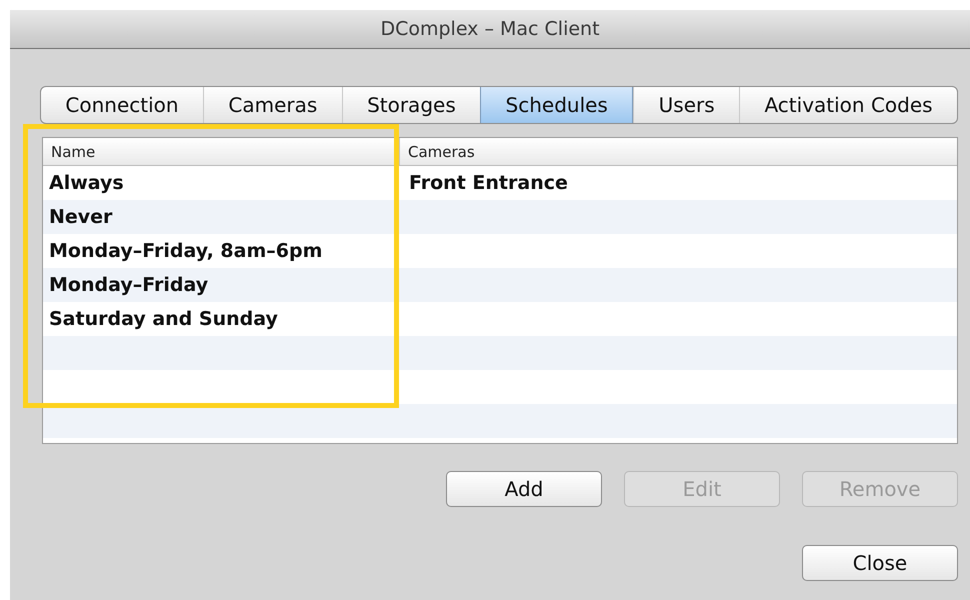 Image resolution: width=970 pixels, height=600 pixels. What do you see at coordinates (272, 105) in the screenshot?
I see `tab: Cameras` at bounding box center [272, 105].